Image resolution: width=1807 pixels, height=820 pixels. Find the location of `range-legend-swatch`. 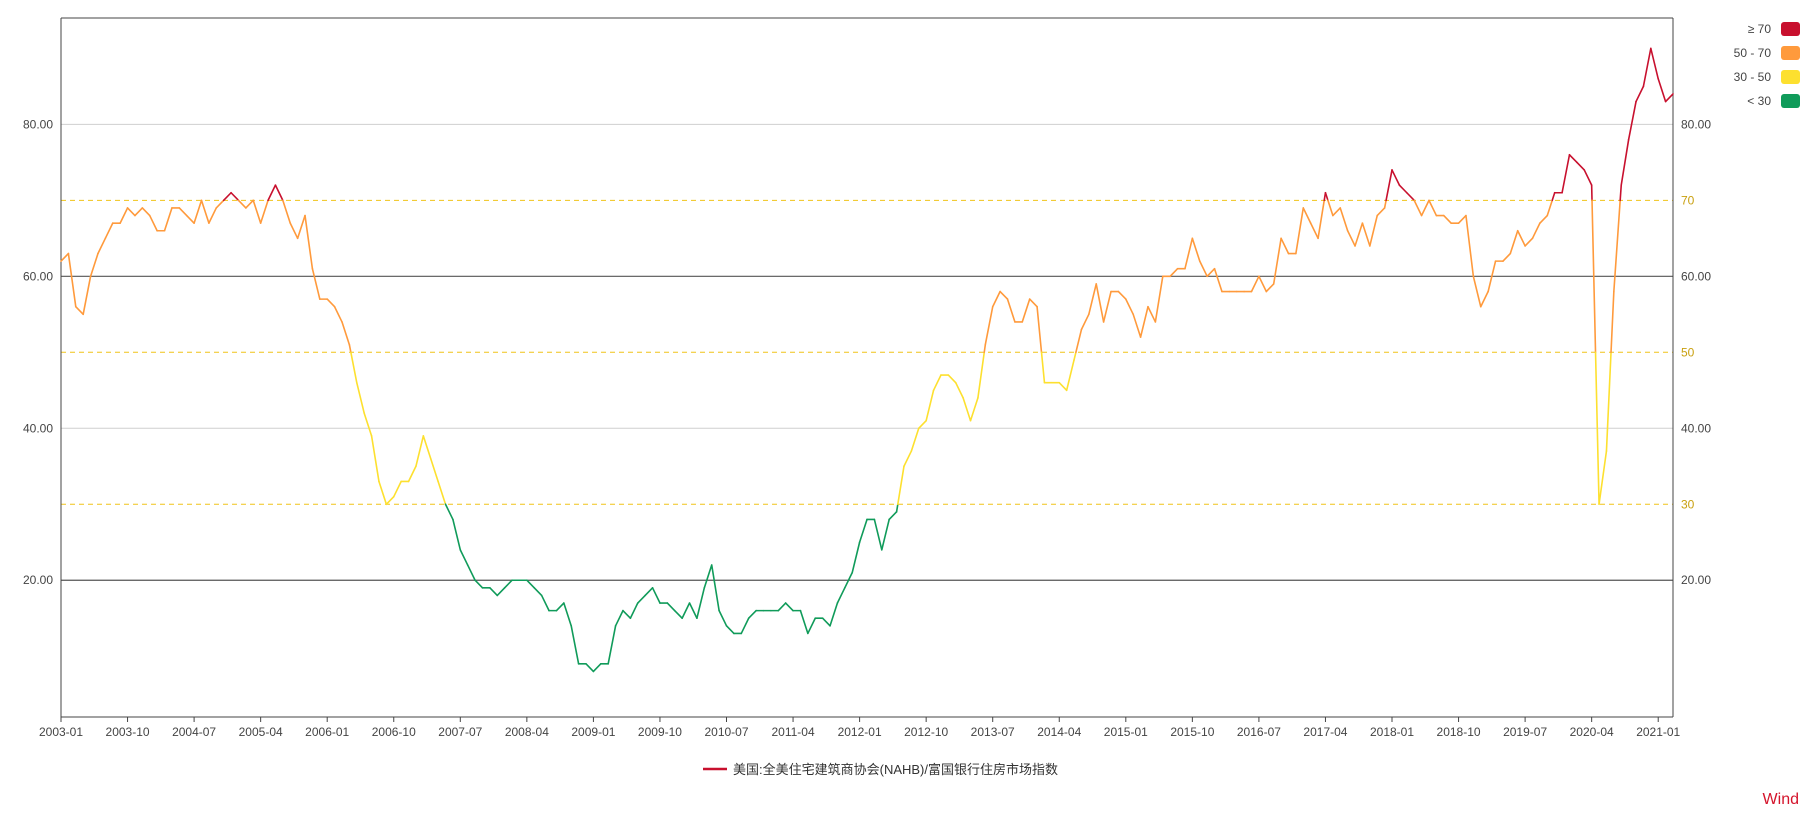

range-legend-swatch is located at coordinates (1790, 101).